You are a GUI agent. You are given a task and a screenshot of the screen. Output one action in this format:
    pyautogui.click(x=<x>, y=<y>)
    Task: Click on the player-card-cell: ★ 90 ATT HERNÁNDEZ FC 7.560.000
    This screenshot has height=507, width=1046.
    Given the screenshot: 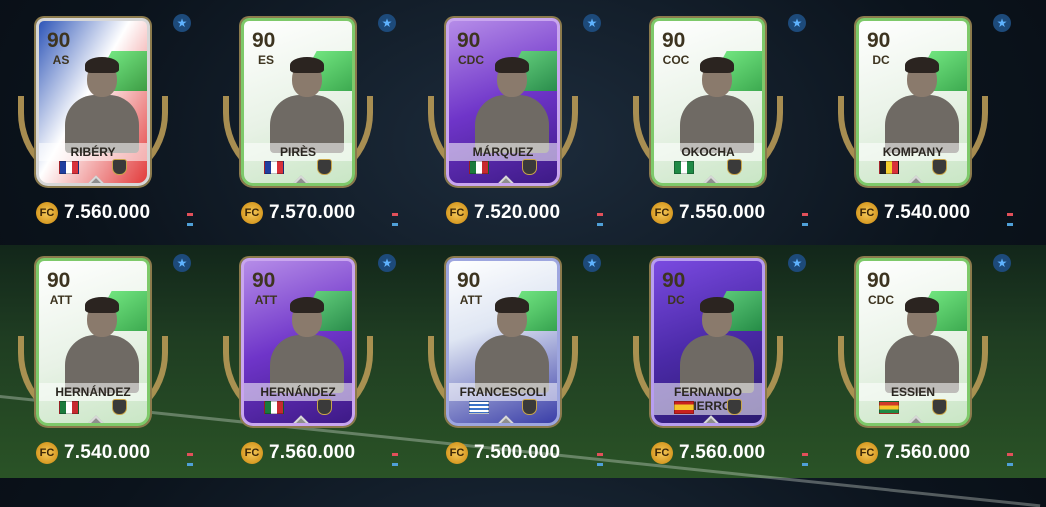 What is the action you would take?
    pyautogui.click(x=307, y=361)
    